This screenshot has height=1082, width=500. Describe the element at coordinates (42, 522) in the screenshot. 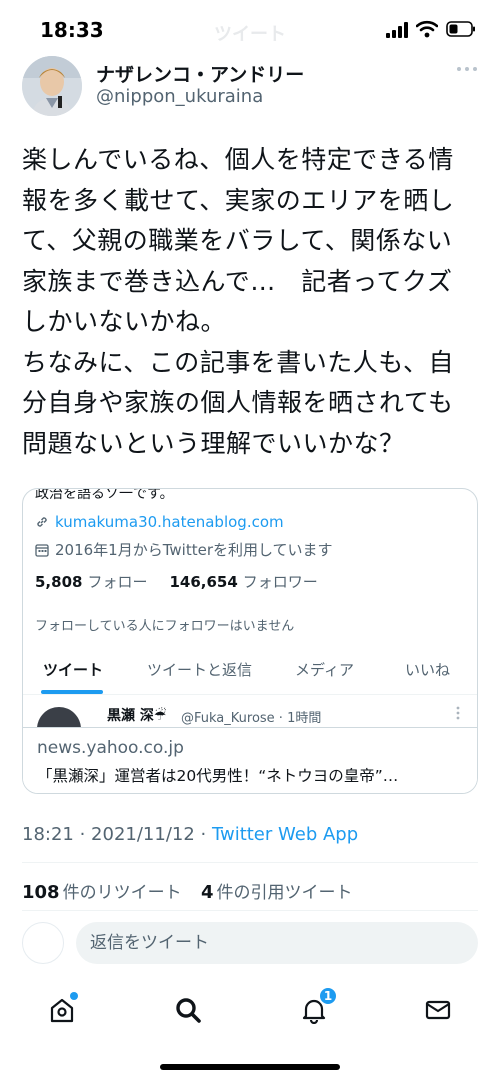

I see `link-icon` at that location.